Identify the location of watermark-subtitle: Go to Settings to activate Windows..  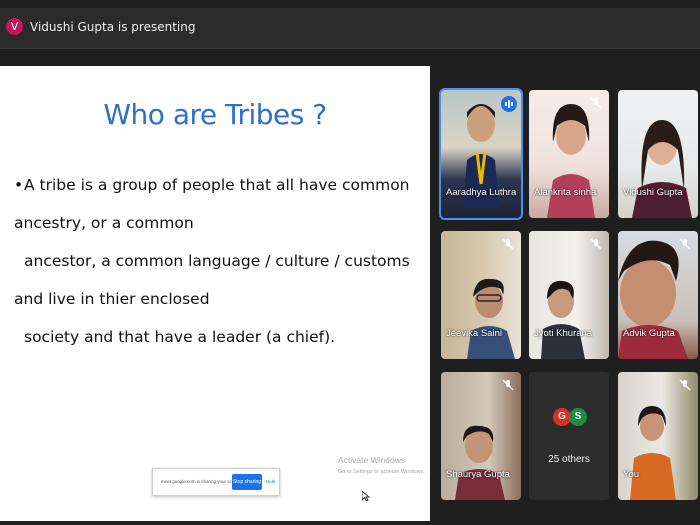
(381, 472).